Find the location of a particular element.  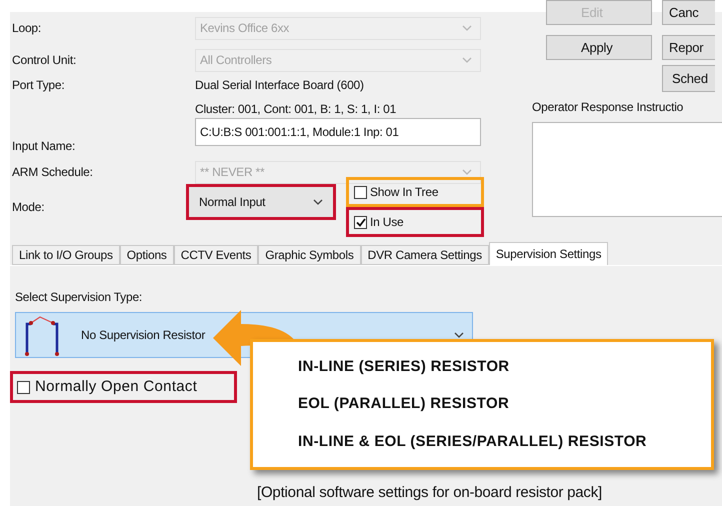

tab: DVR Camera Settings is located at coordinates (424, 255).